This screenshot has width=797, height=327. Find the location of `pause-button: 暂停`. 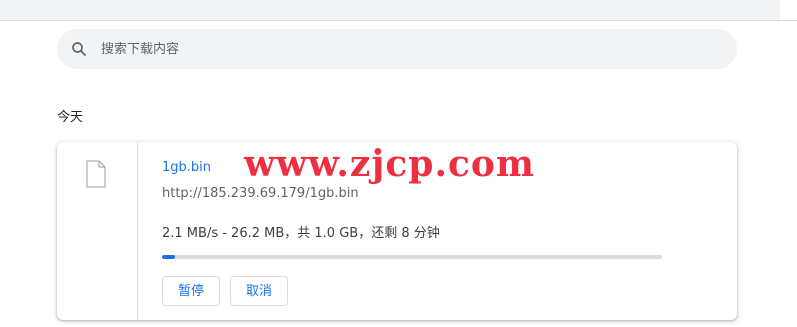

pause-button: 暂停 is located at coordinates (191, 291).